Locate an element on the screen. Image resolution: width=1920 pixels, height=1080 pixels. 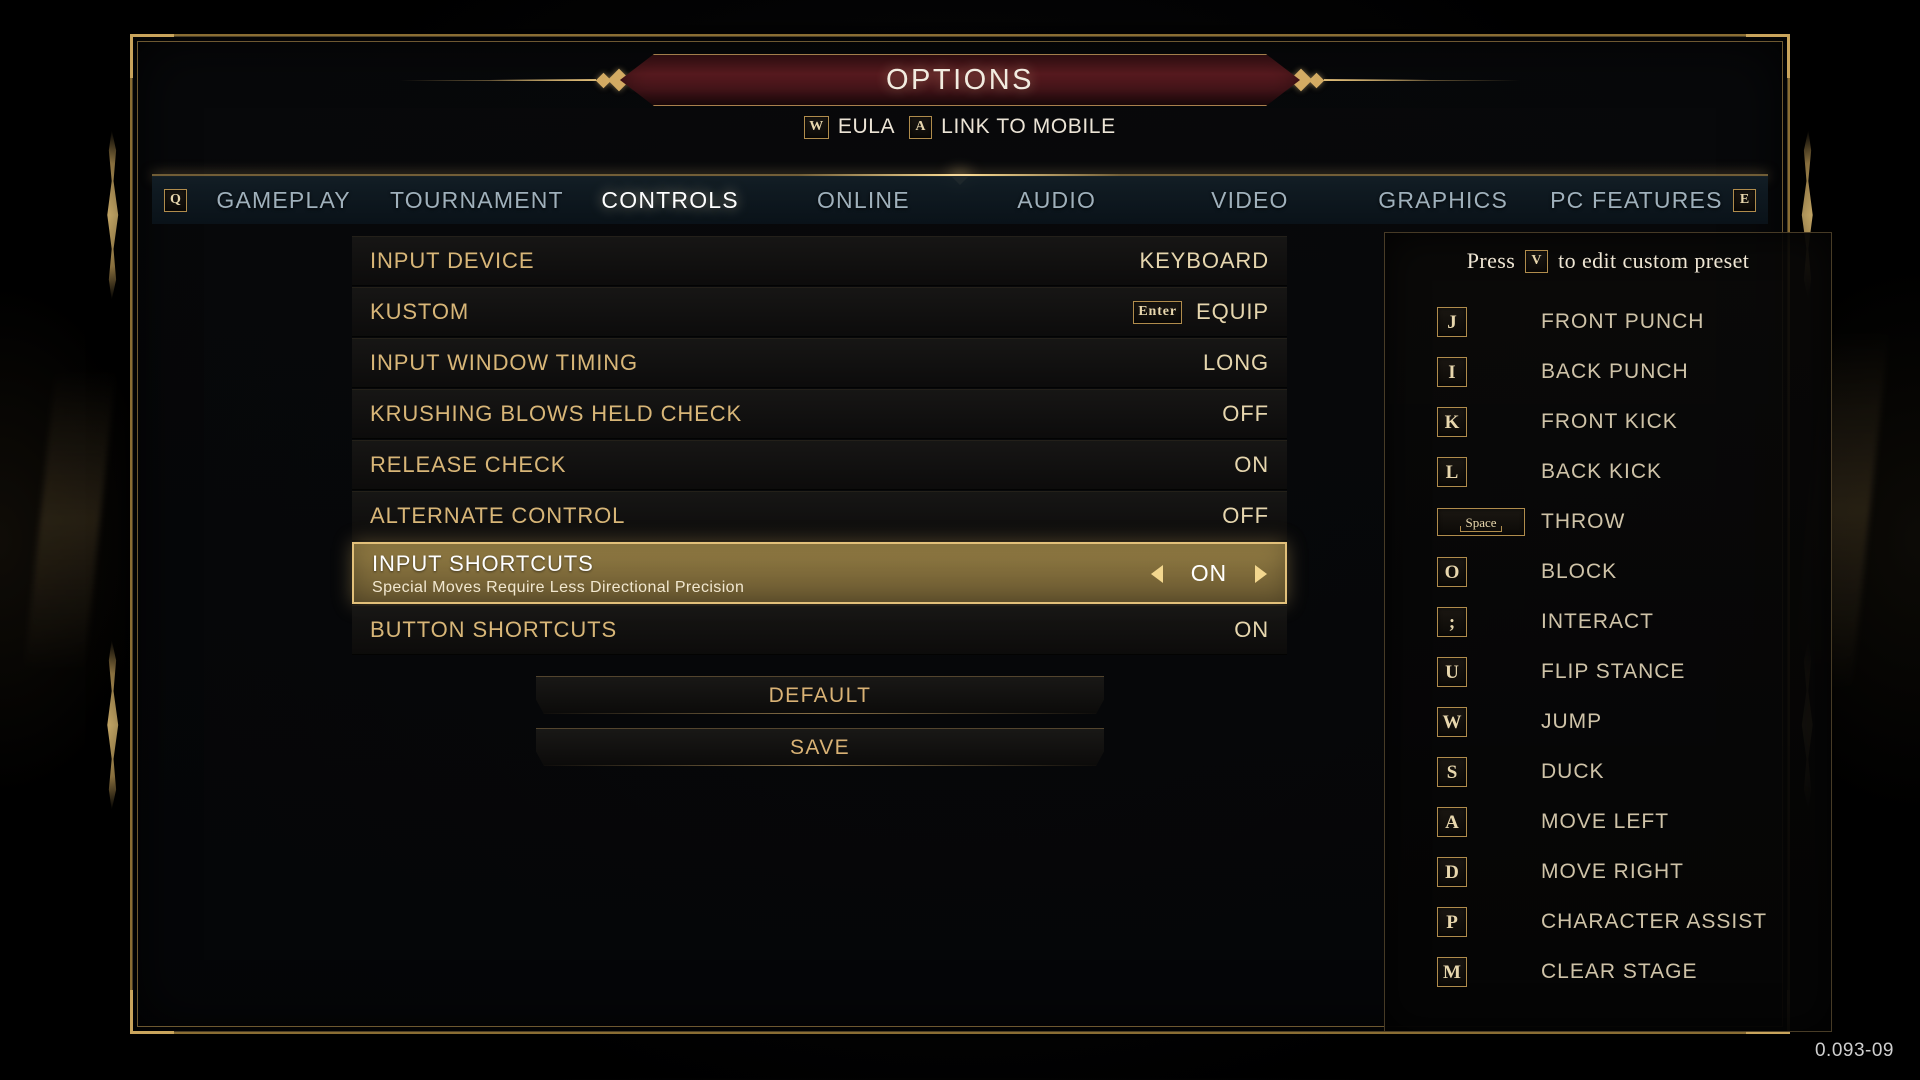
diamond-ornament-right is located at coordinates (1353, 80).